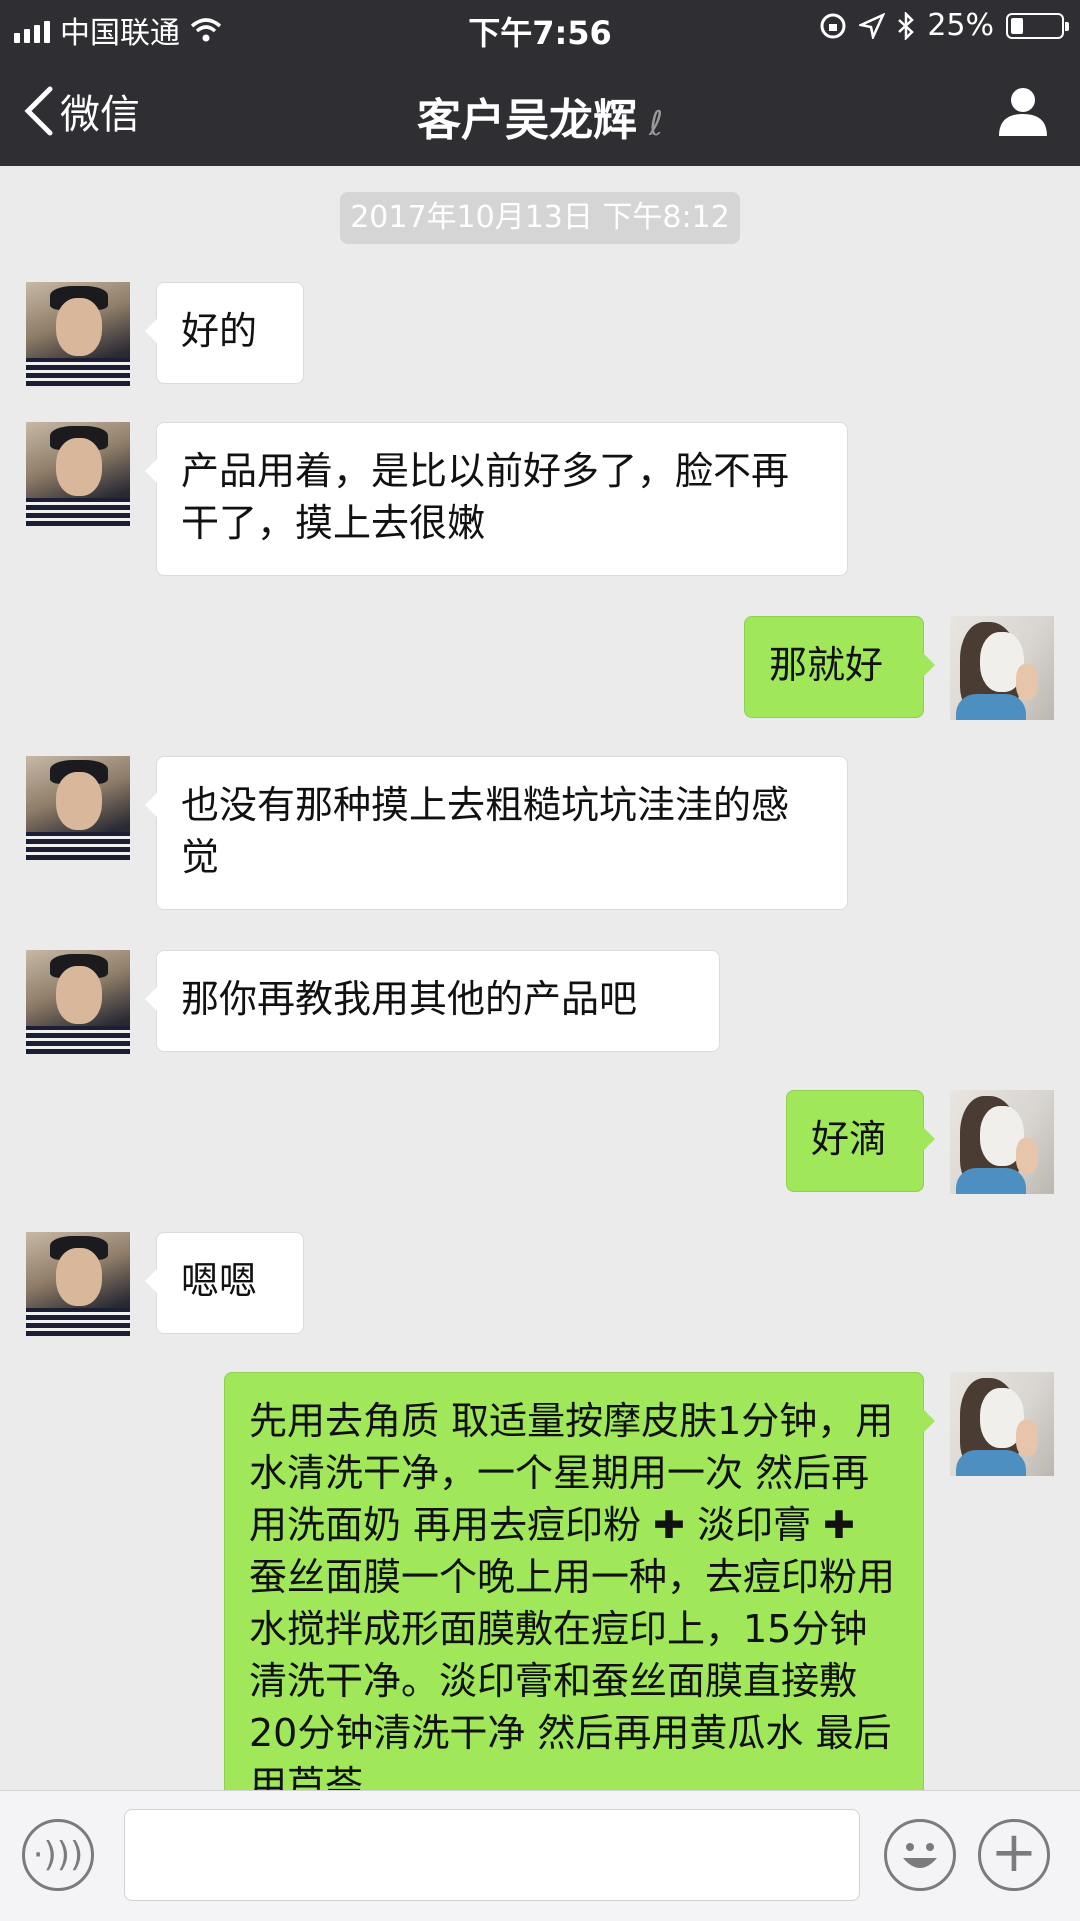 Image resolution: width=1080 pixels, height=1921 pixels. I want to click on message-bubble-self: 那就好, so click(839, 667).